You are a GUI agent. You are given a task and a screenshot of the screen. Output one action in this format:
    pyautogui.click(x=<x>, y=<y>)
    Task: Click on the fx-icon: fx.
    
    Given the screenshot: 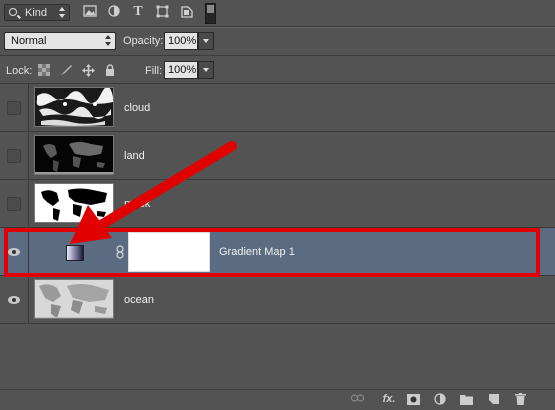 What is the action you would take?
    pyautogui.click(x=389, y=399)
    